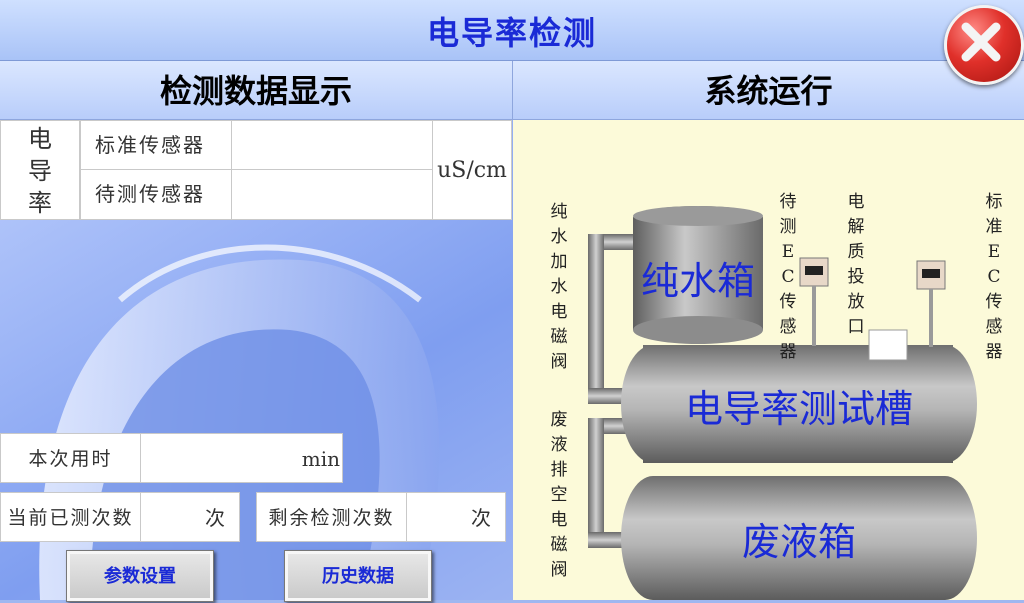  I want to click on standard-sensor-icon, so click(931, 303).